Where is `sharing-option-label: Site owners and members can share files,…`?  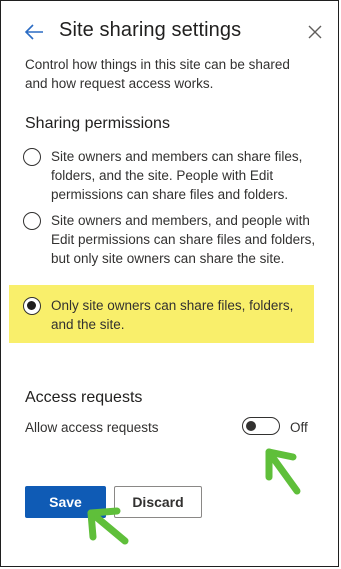 sharing-option-label: Site owners and members can share files,… is located at coordinates (177, 175).